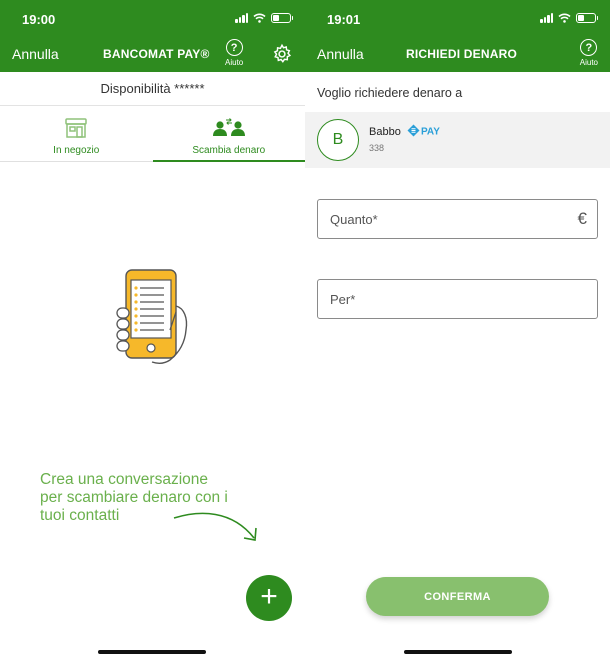  I want to click on phone-in-hand-illustration, so click(152, 317).